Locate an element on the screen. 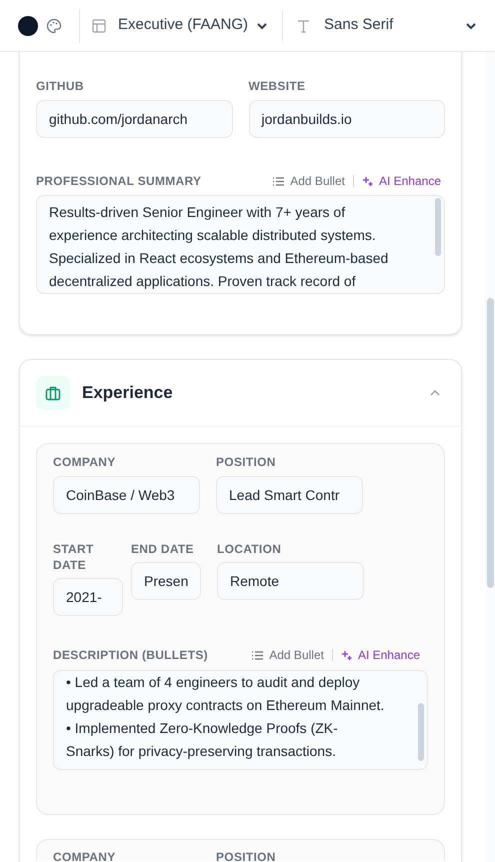 This screenshot has width=495, height=862. input-field: CoinBase / Web3 is located at coordinates (126, 495).